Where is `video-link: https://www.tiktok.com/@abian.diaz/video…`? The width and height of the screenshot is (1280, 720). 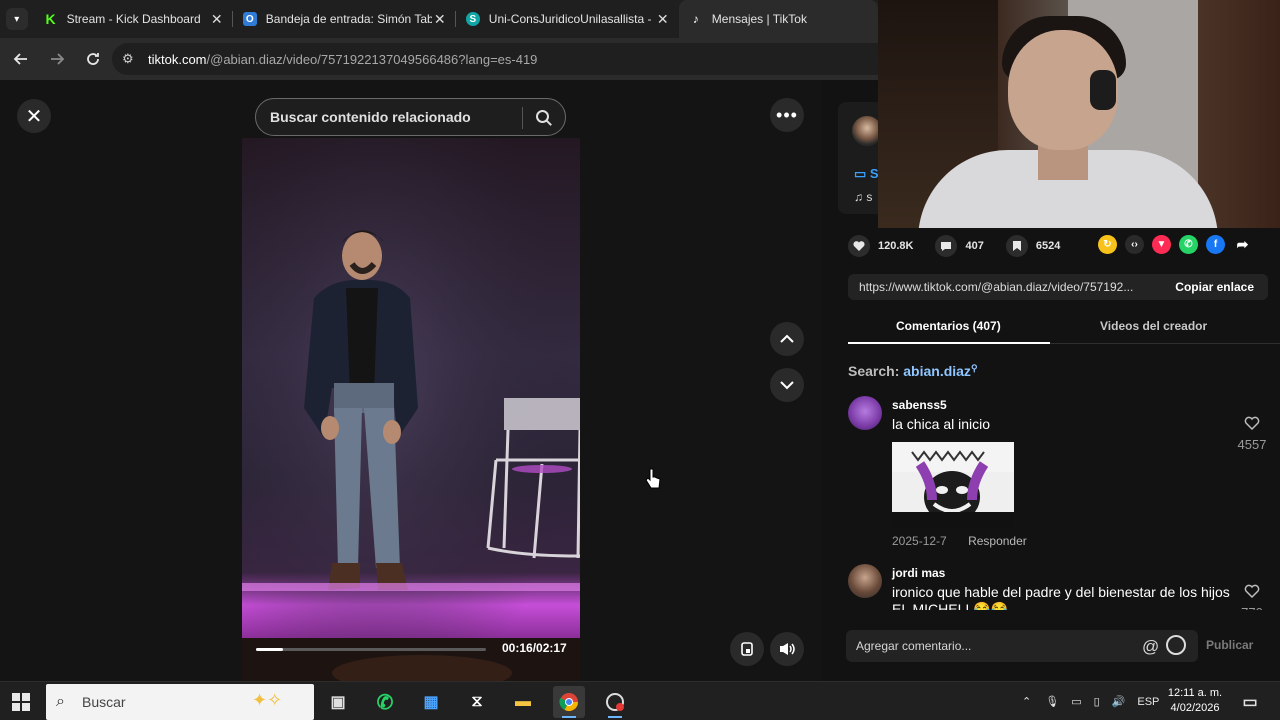
video-link: https://www.tiktok.com/@abian.diaz/video… is located at coordinates (1006, 287).